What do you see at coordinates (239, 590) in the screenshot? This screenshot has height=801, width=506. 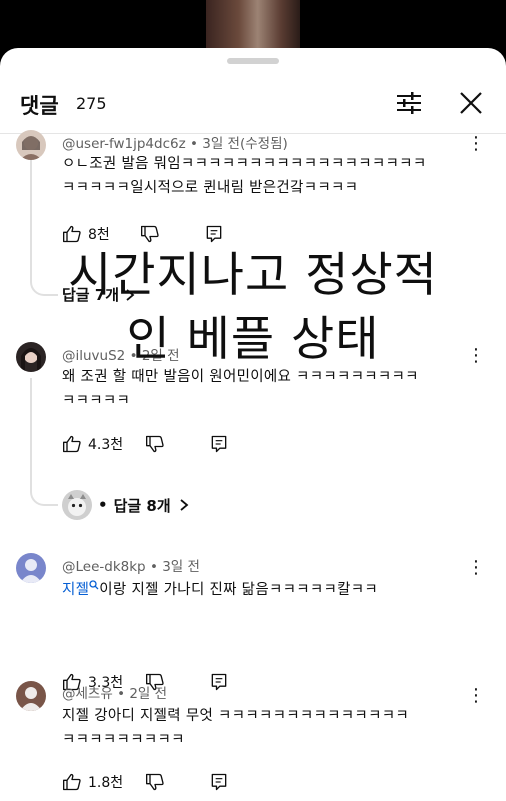 I see `comment-text-line: 이랑 지젤 가나디 진짜 닮음ㅋㅋㅋㅋㅋ칼ㅋㅋ` at bounding box center [239, 590].